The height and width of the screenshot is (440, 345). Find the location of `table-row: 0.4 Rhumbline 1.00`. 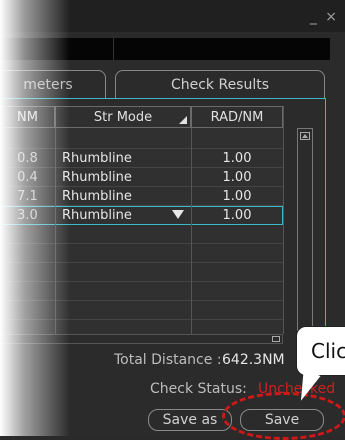

table-row: 0.4 Rhumbline 1.00 is located at coordinates (141, 177).